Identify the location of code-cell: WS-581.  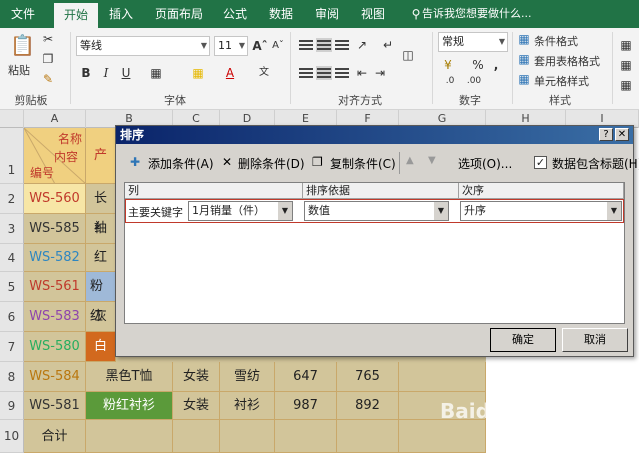
(55, 406).